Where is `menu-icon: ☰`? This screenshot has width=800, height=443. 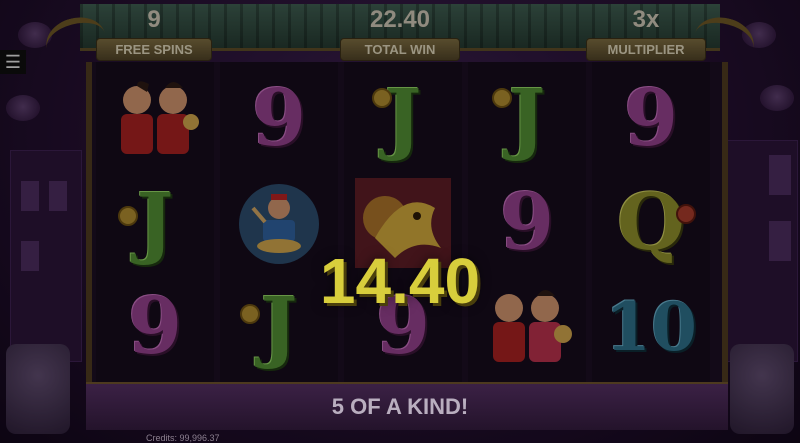
menu-icon: ☰ is located at coordinates (13, 62).